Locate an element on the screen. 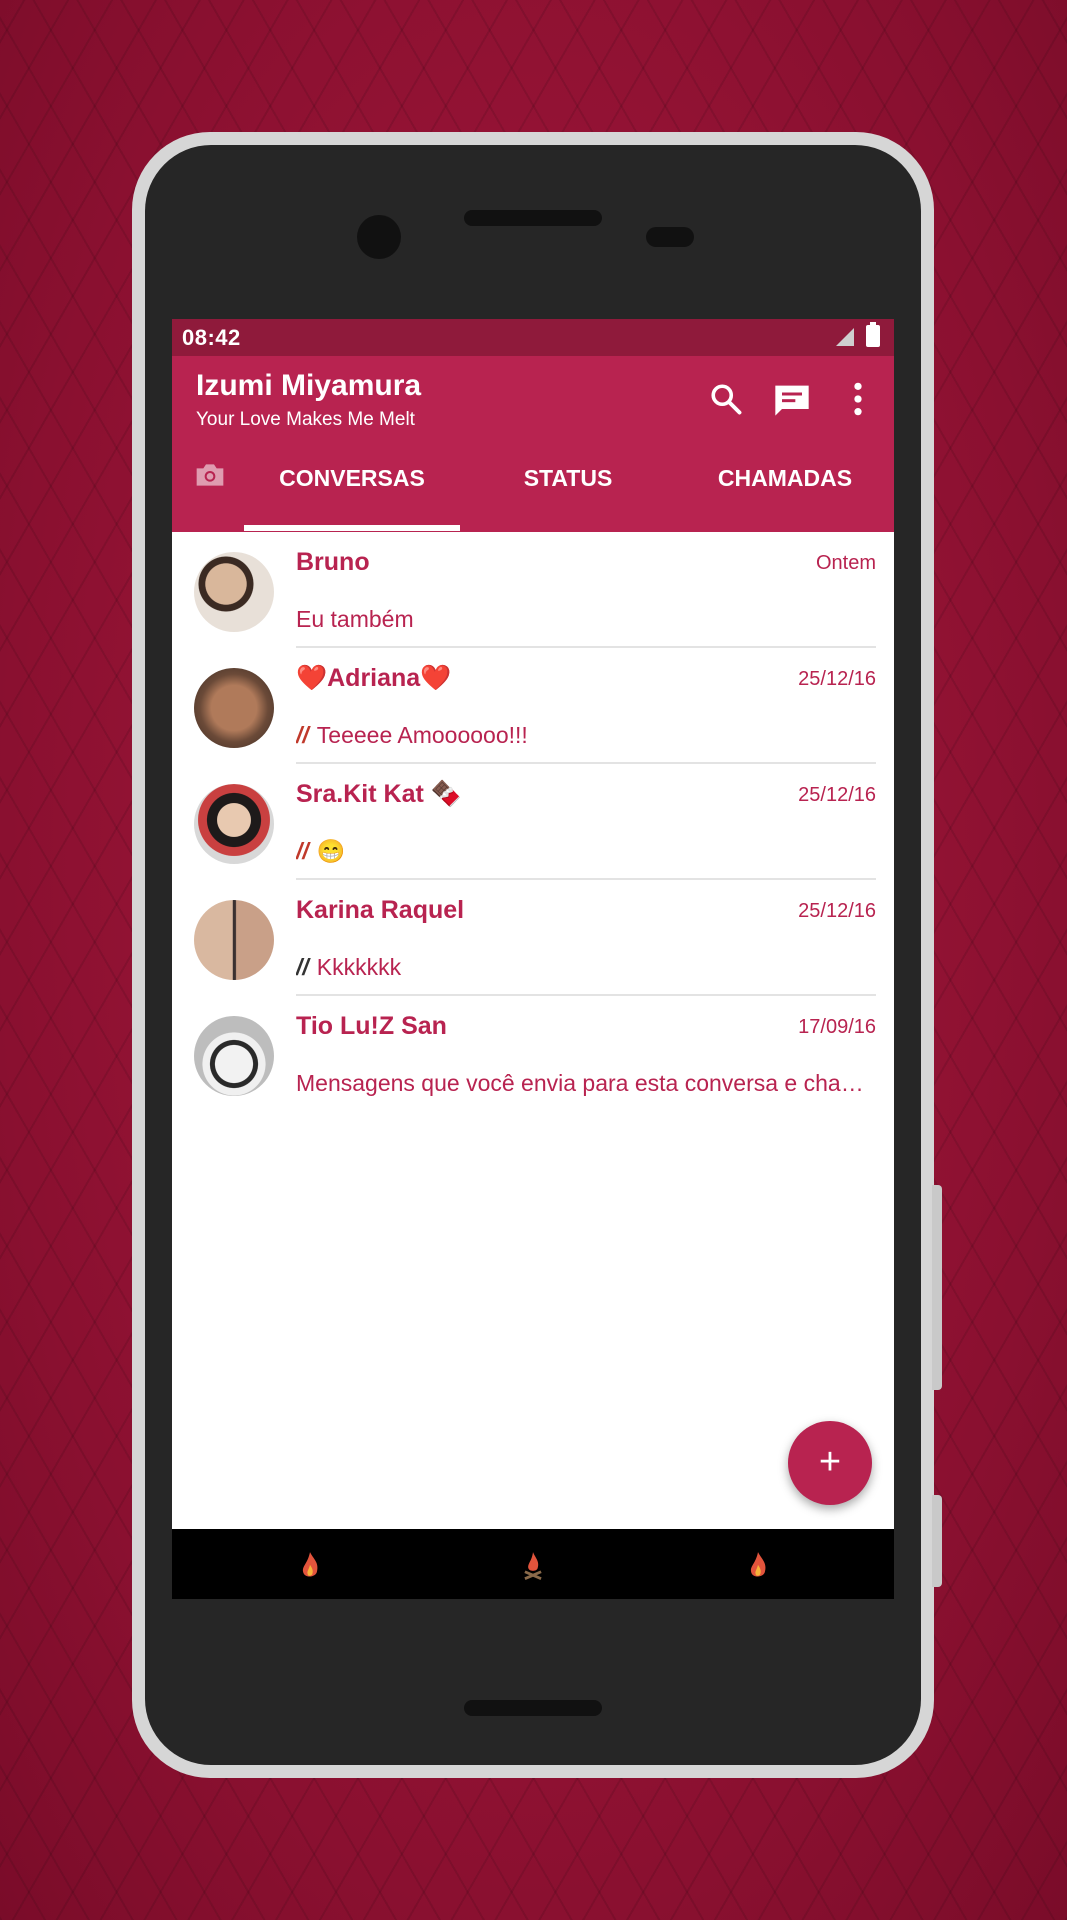 The image size is (1067, 1920). navigation-bar is located at coordinates (533, 1564).